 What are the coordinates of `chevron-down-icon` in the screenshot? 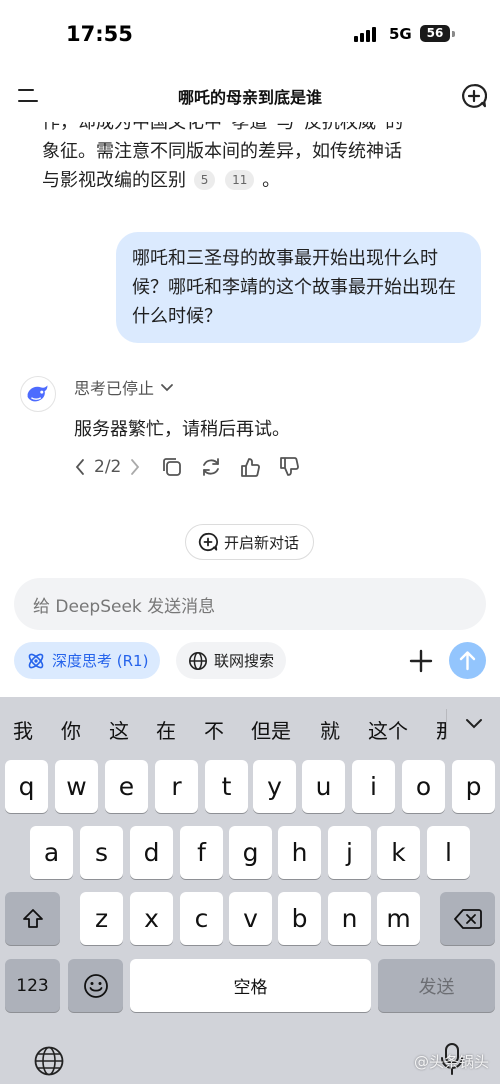 It's located at (167, 388).